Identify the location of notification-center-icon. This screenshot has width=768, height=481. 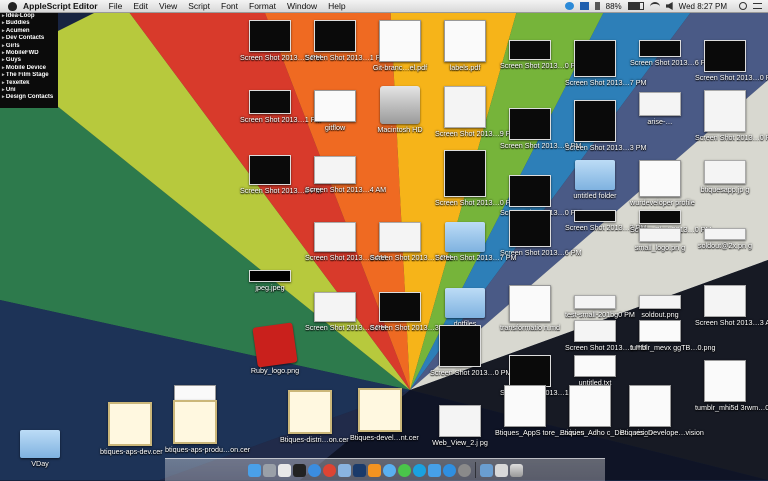
(757, 6).